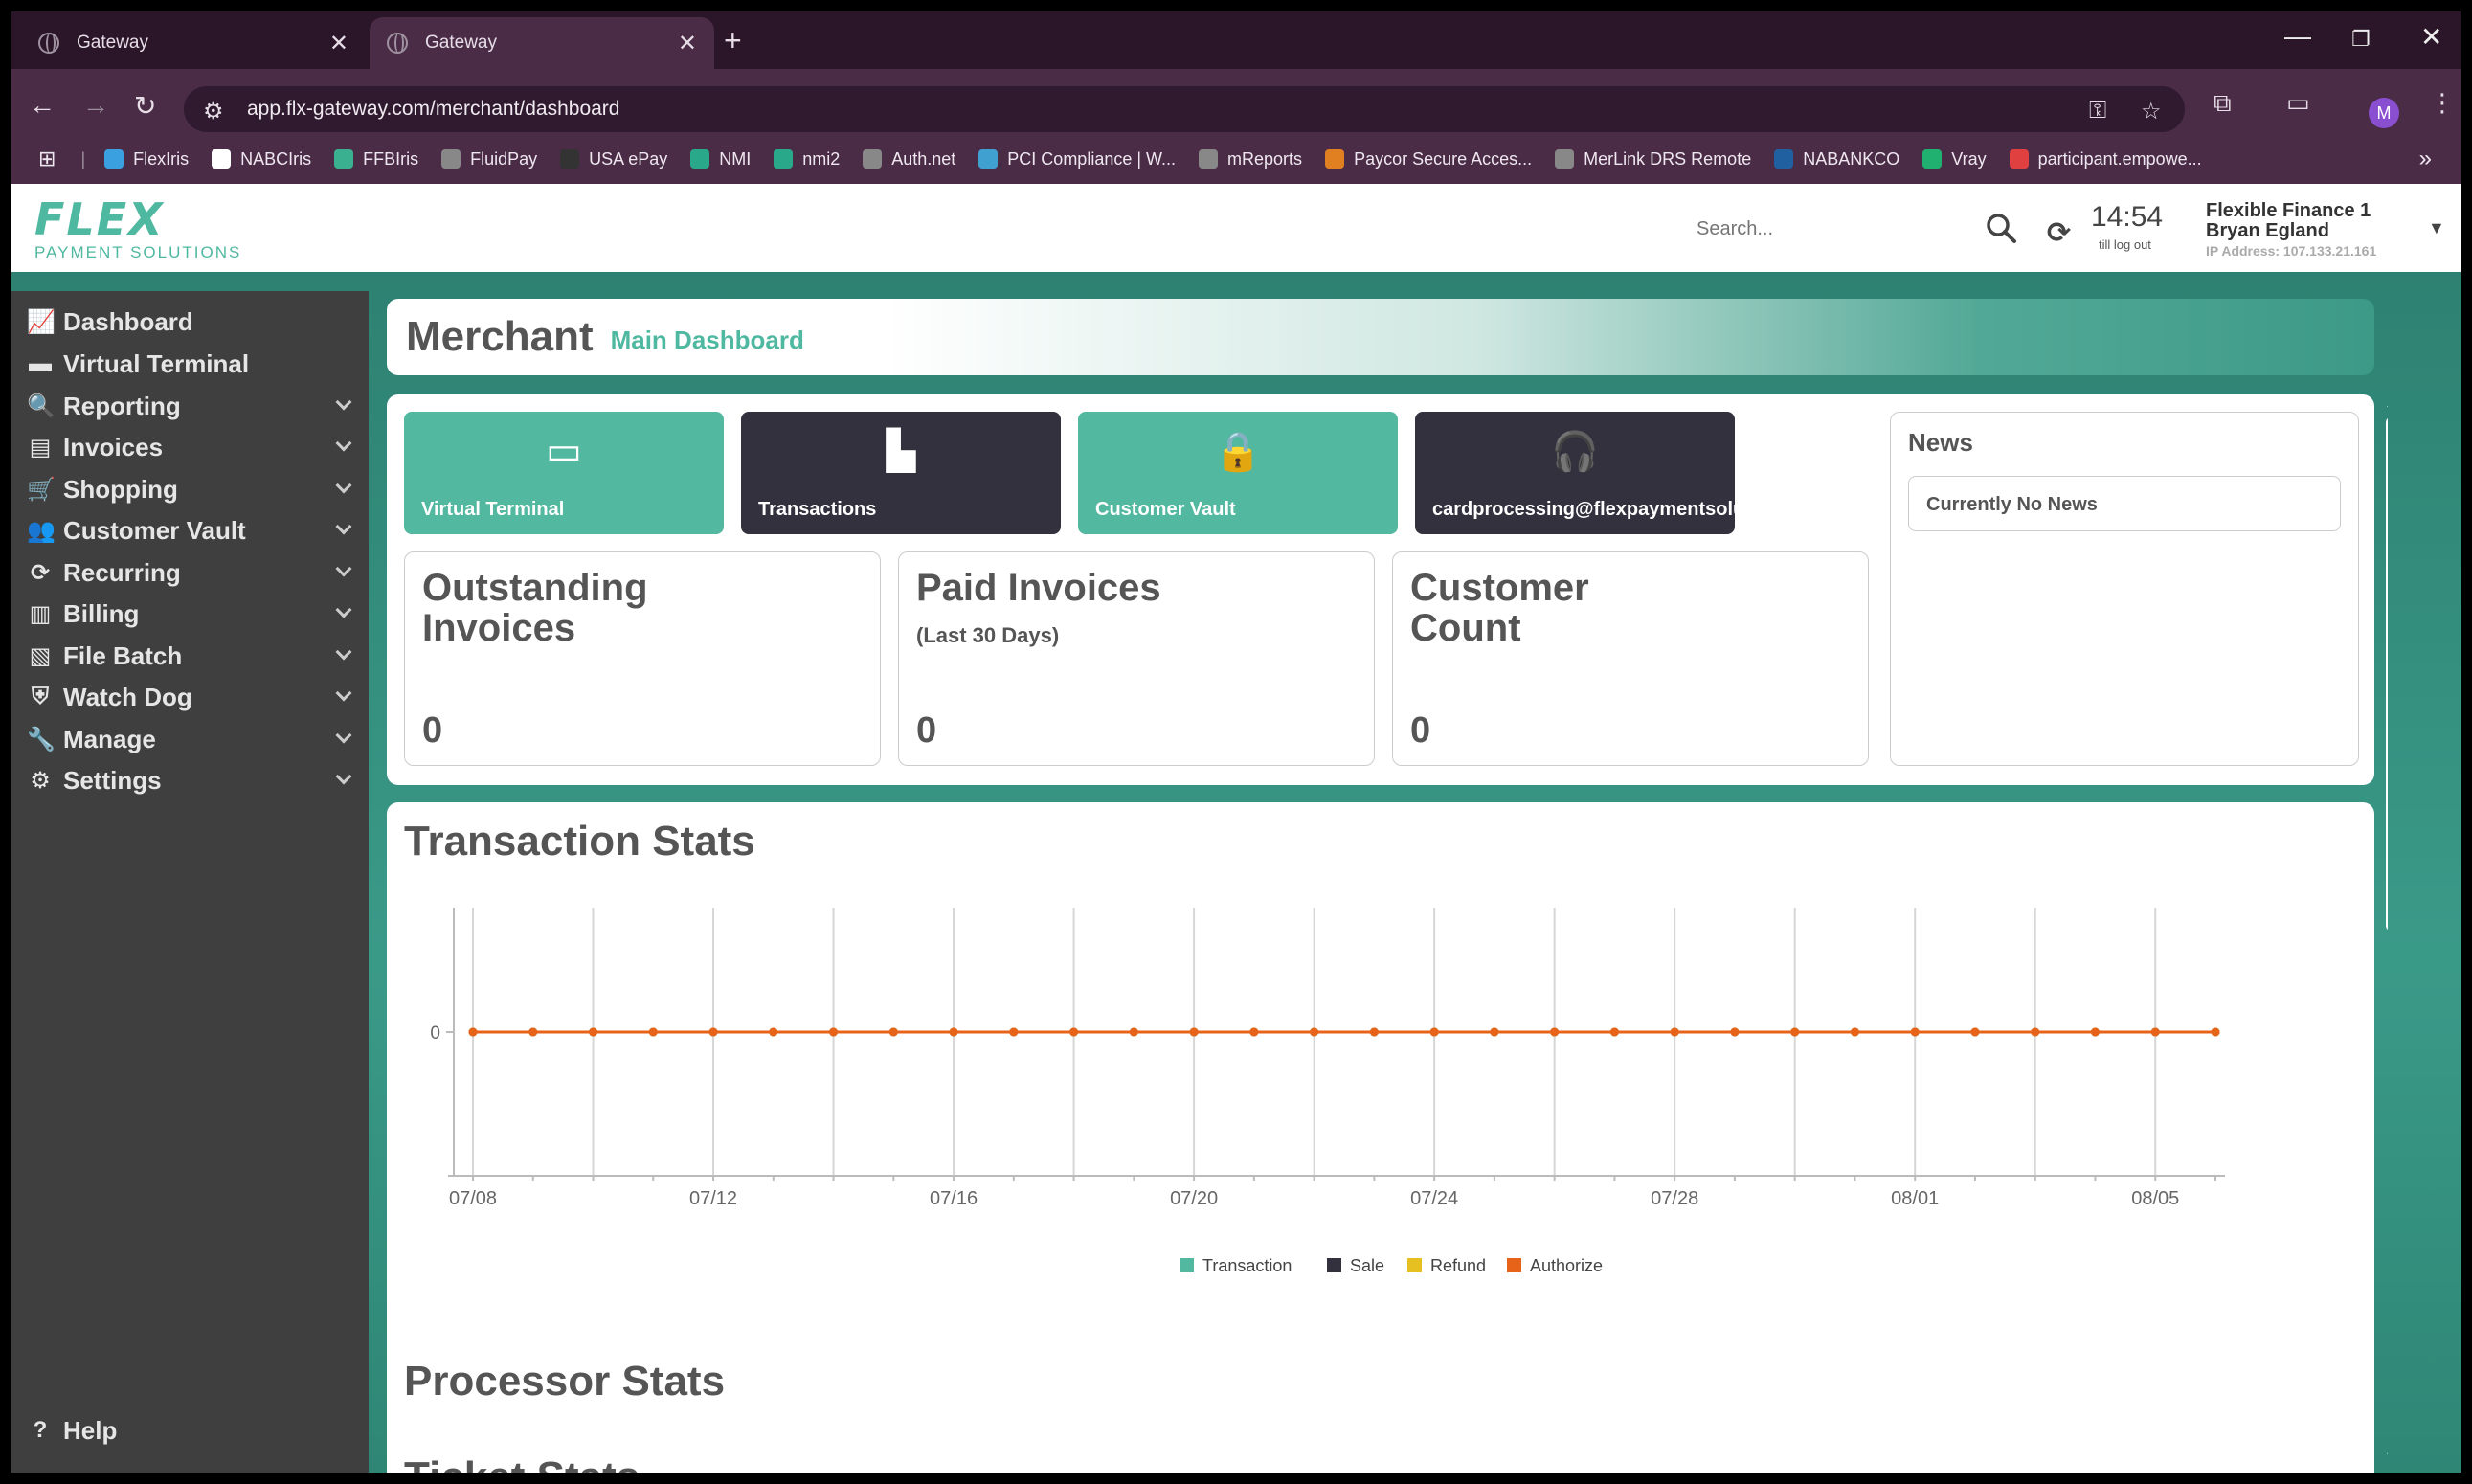  What do you see at coordinates (192, 656) in the screenshot?
I see `sidebar-item-file-batch: ▧ File Batch` at bounding box center [192, 656].